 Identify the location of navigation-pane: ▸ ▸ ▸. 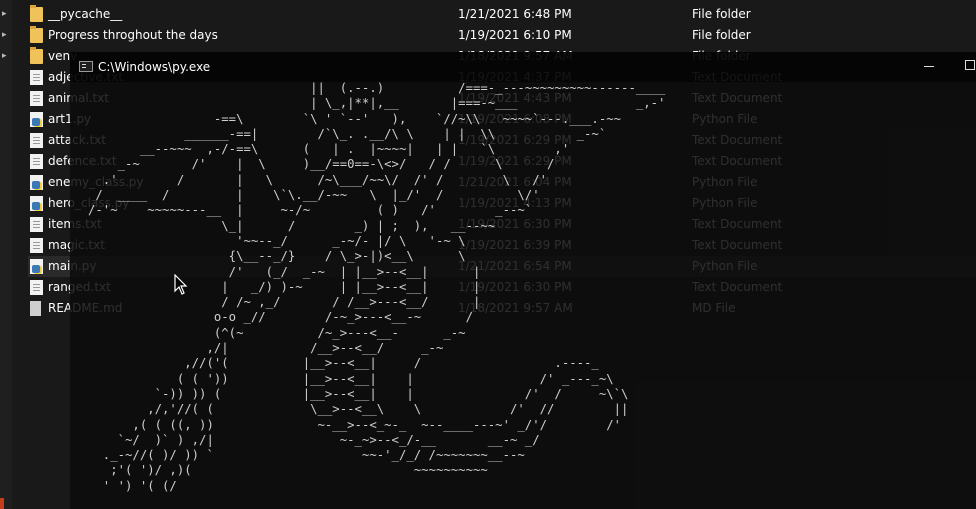
(6, 254).